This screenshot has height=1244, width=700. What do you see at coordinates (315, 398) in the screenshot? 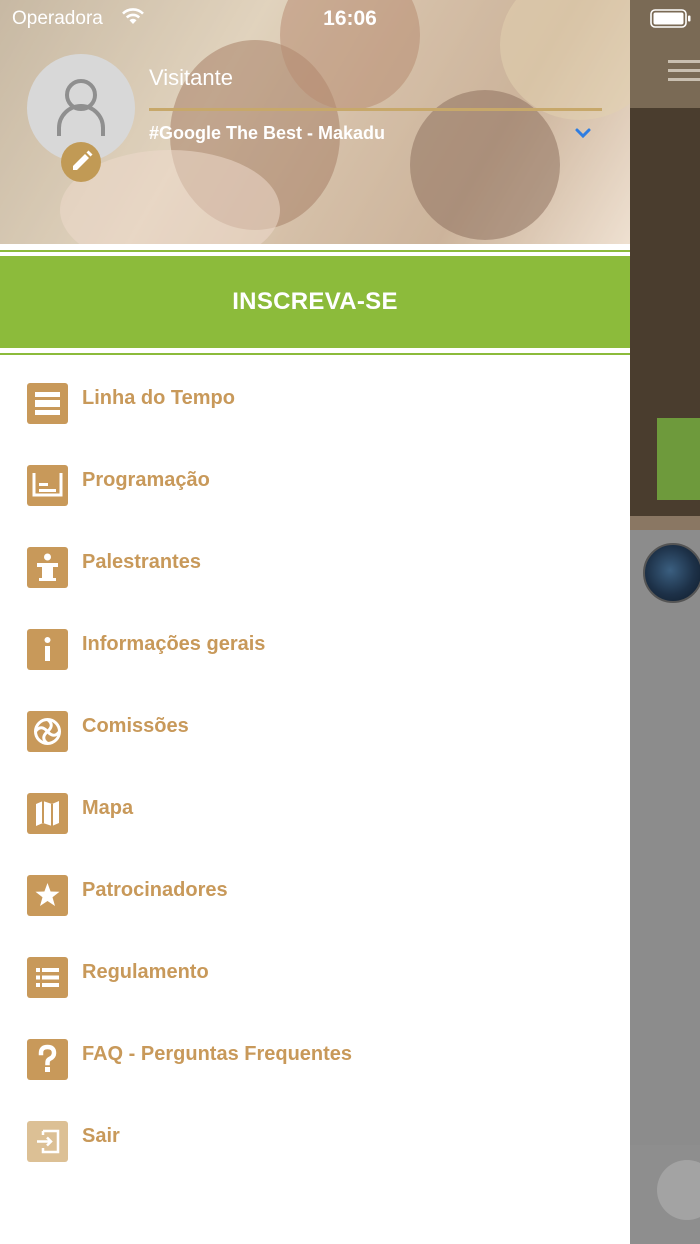
I see `menu-item-timeline: Linha do Tempo` at bounding box center [315, 398].